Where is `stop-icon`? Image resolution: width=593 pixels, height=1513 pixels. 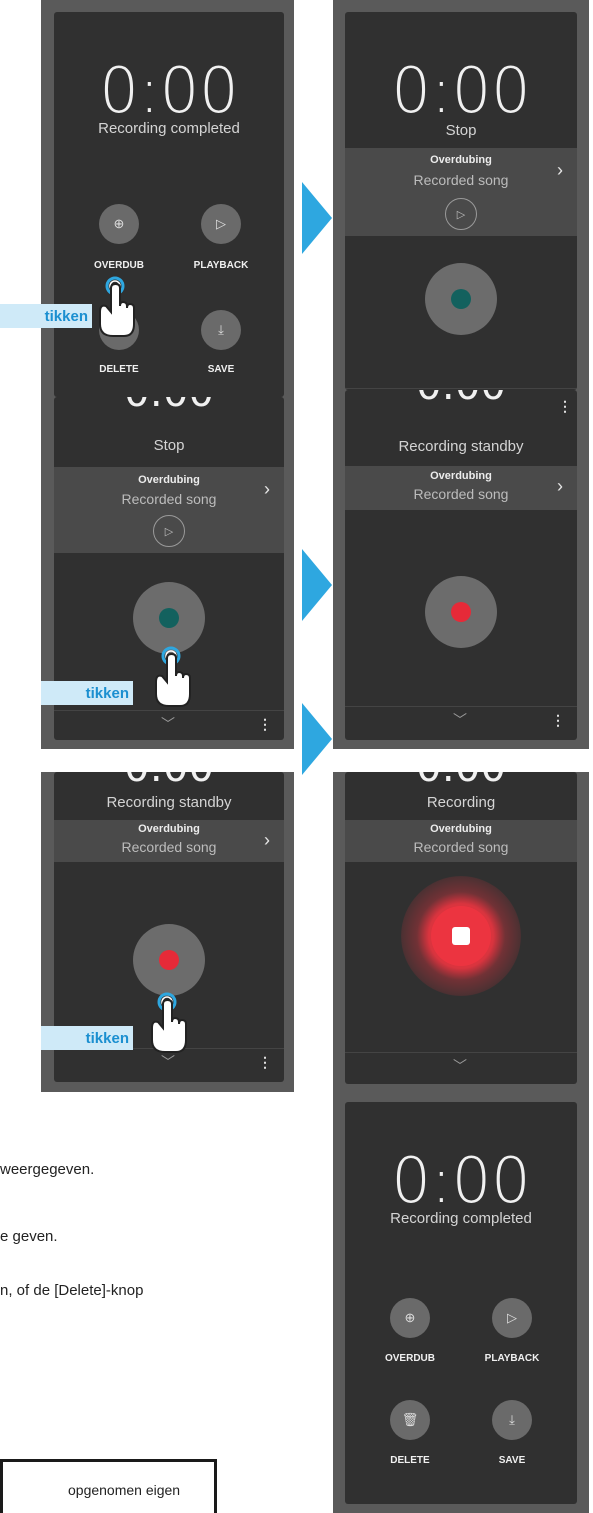
stop-icon is located at coordinates (461, 936).